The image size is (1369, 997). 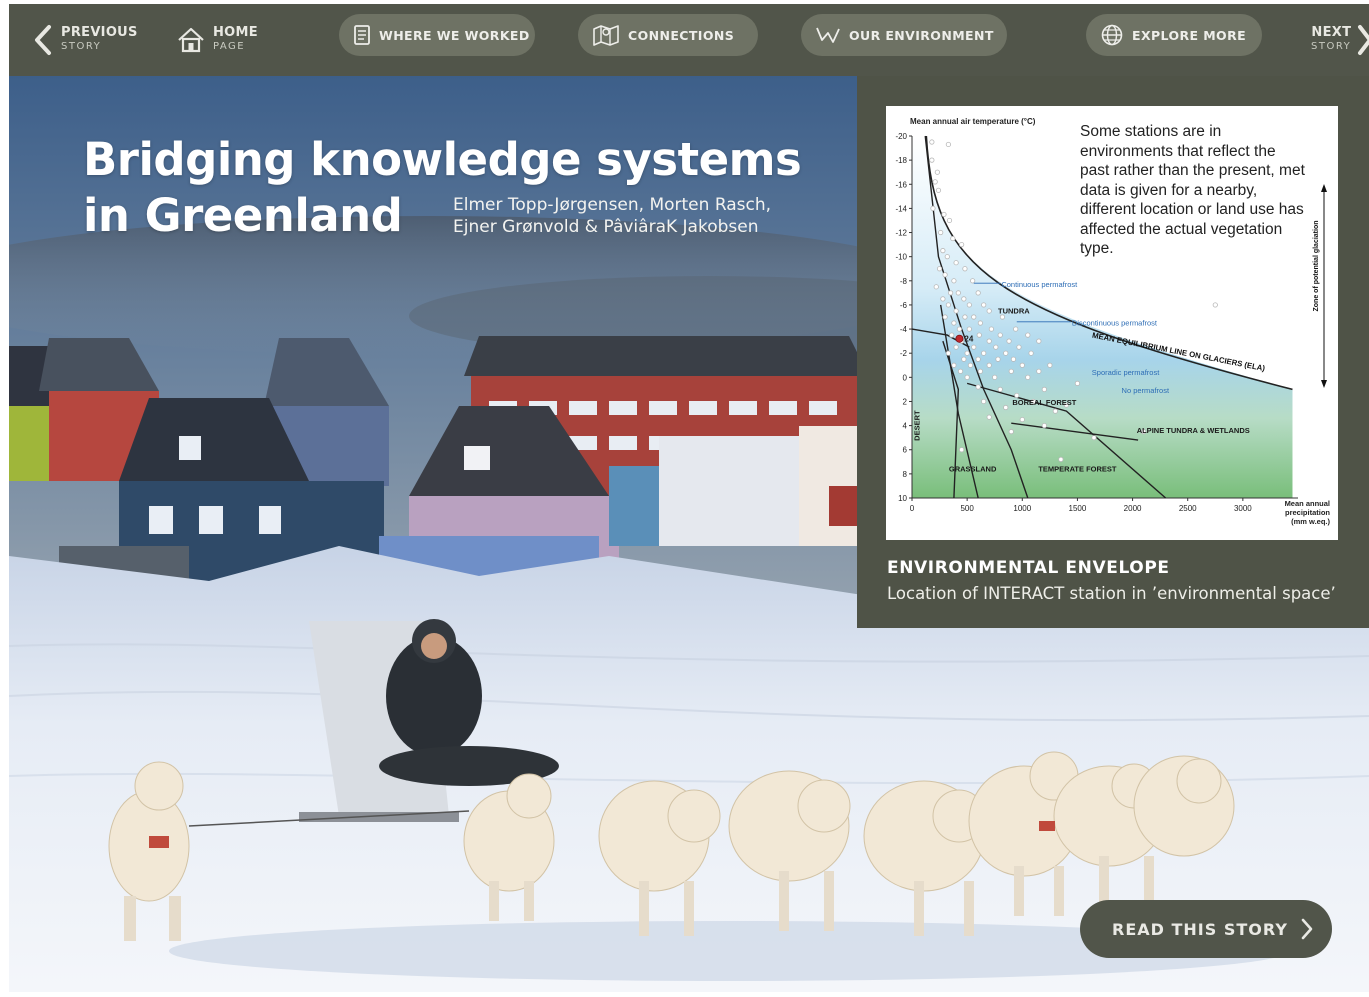 What do you see at coordinates (1189, 35) in the screenshot?
I see `explore-more-label: EXPLORE MORE` at bounding box center [1189, 35].